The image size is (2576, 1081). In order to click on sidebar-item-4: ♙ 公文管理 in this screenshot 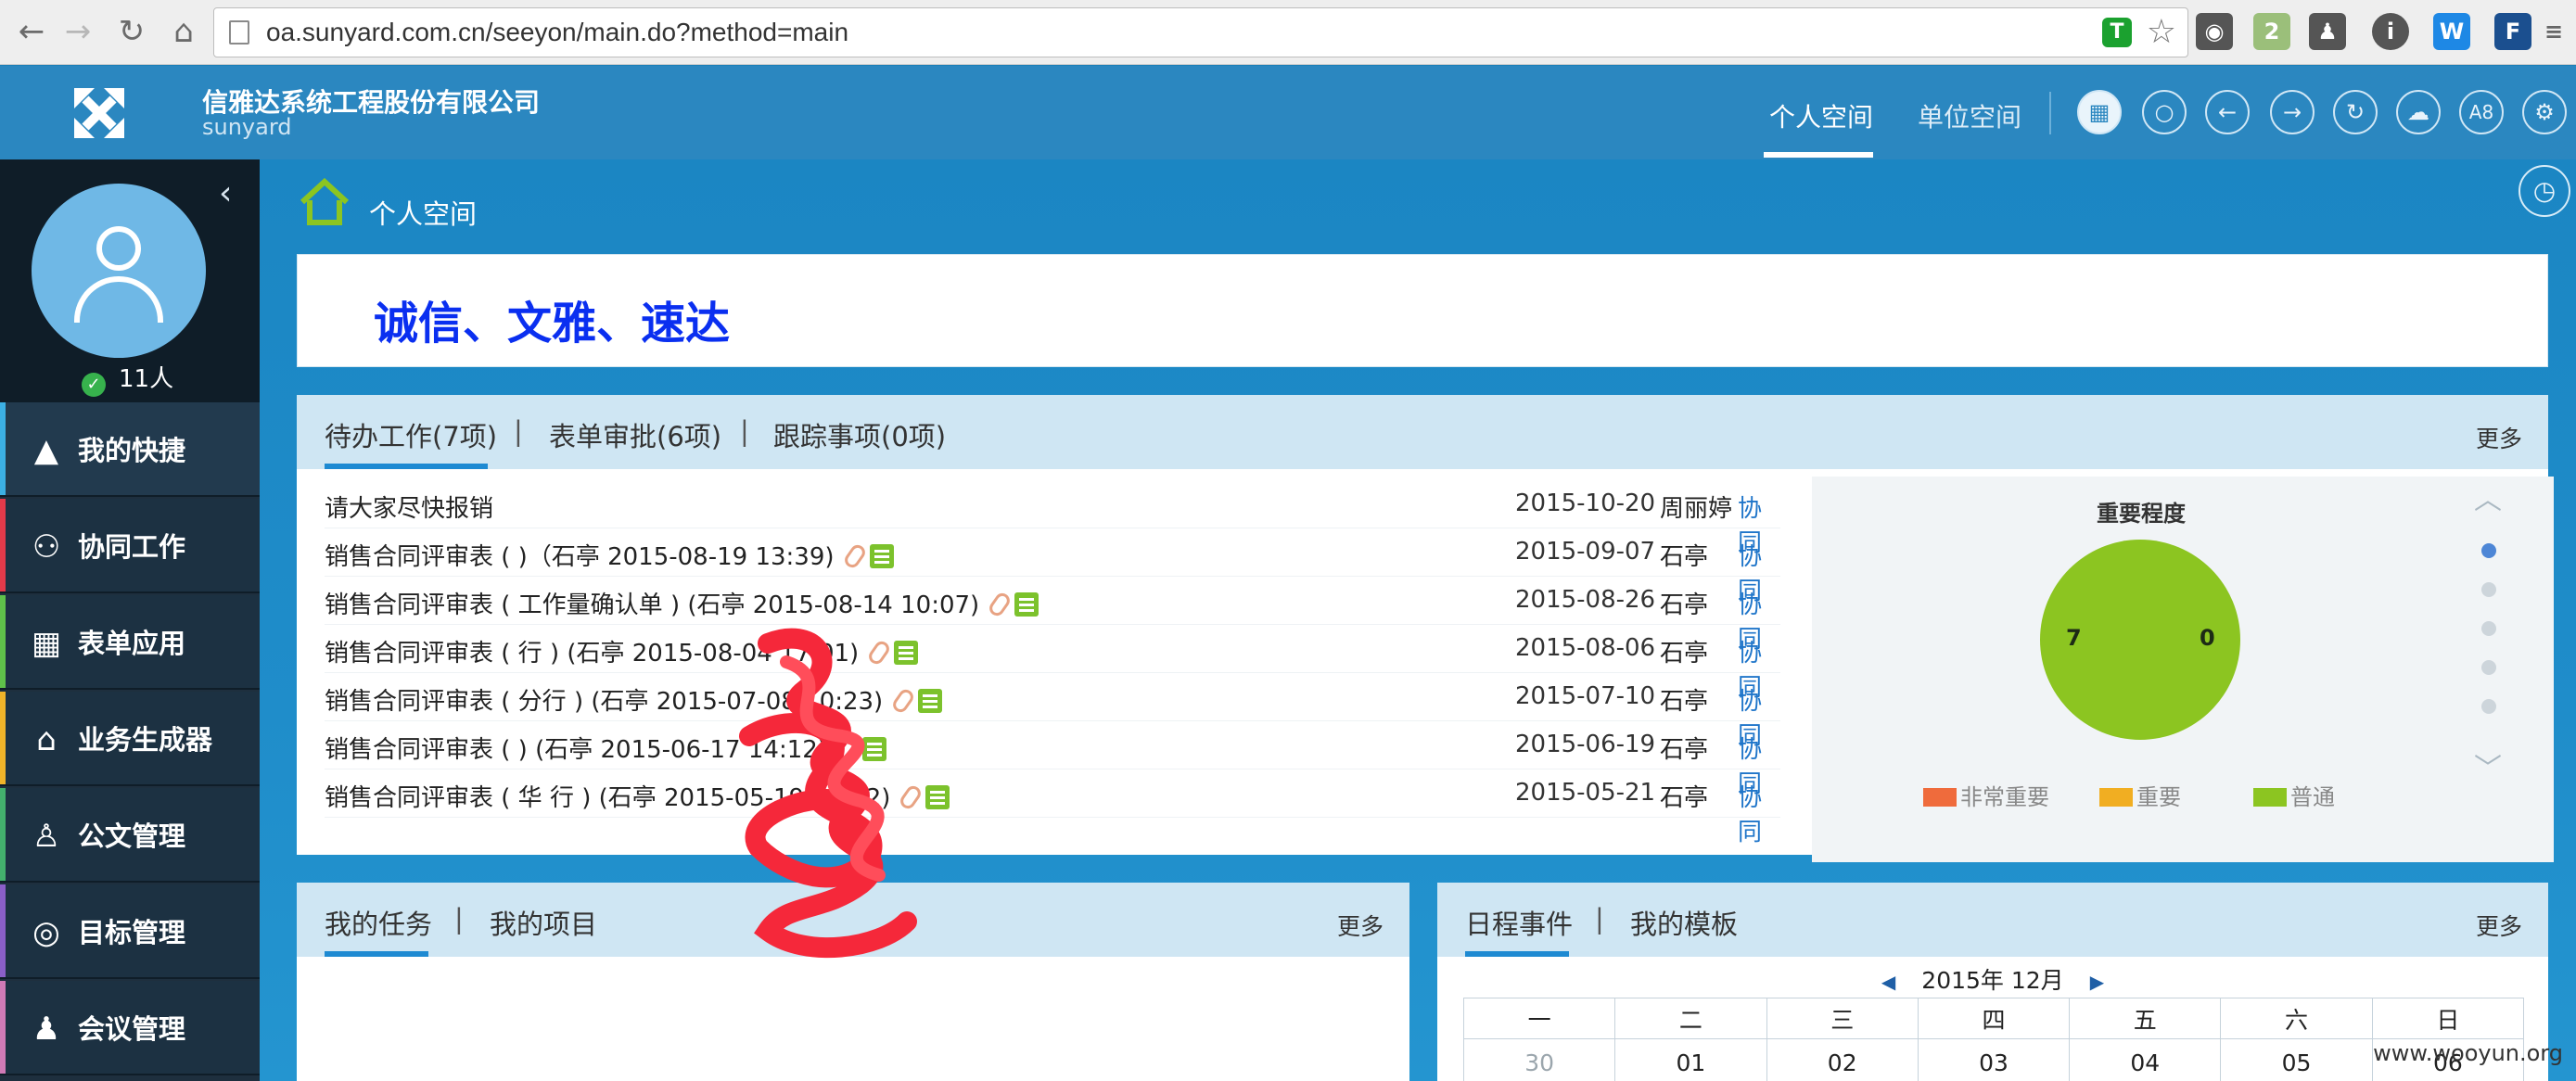, I will do `click(130, 836)`.